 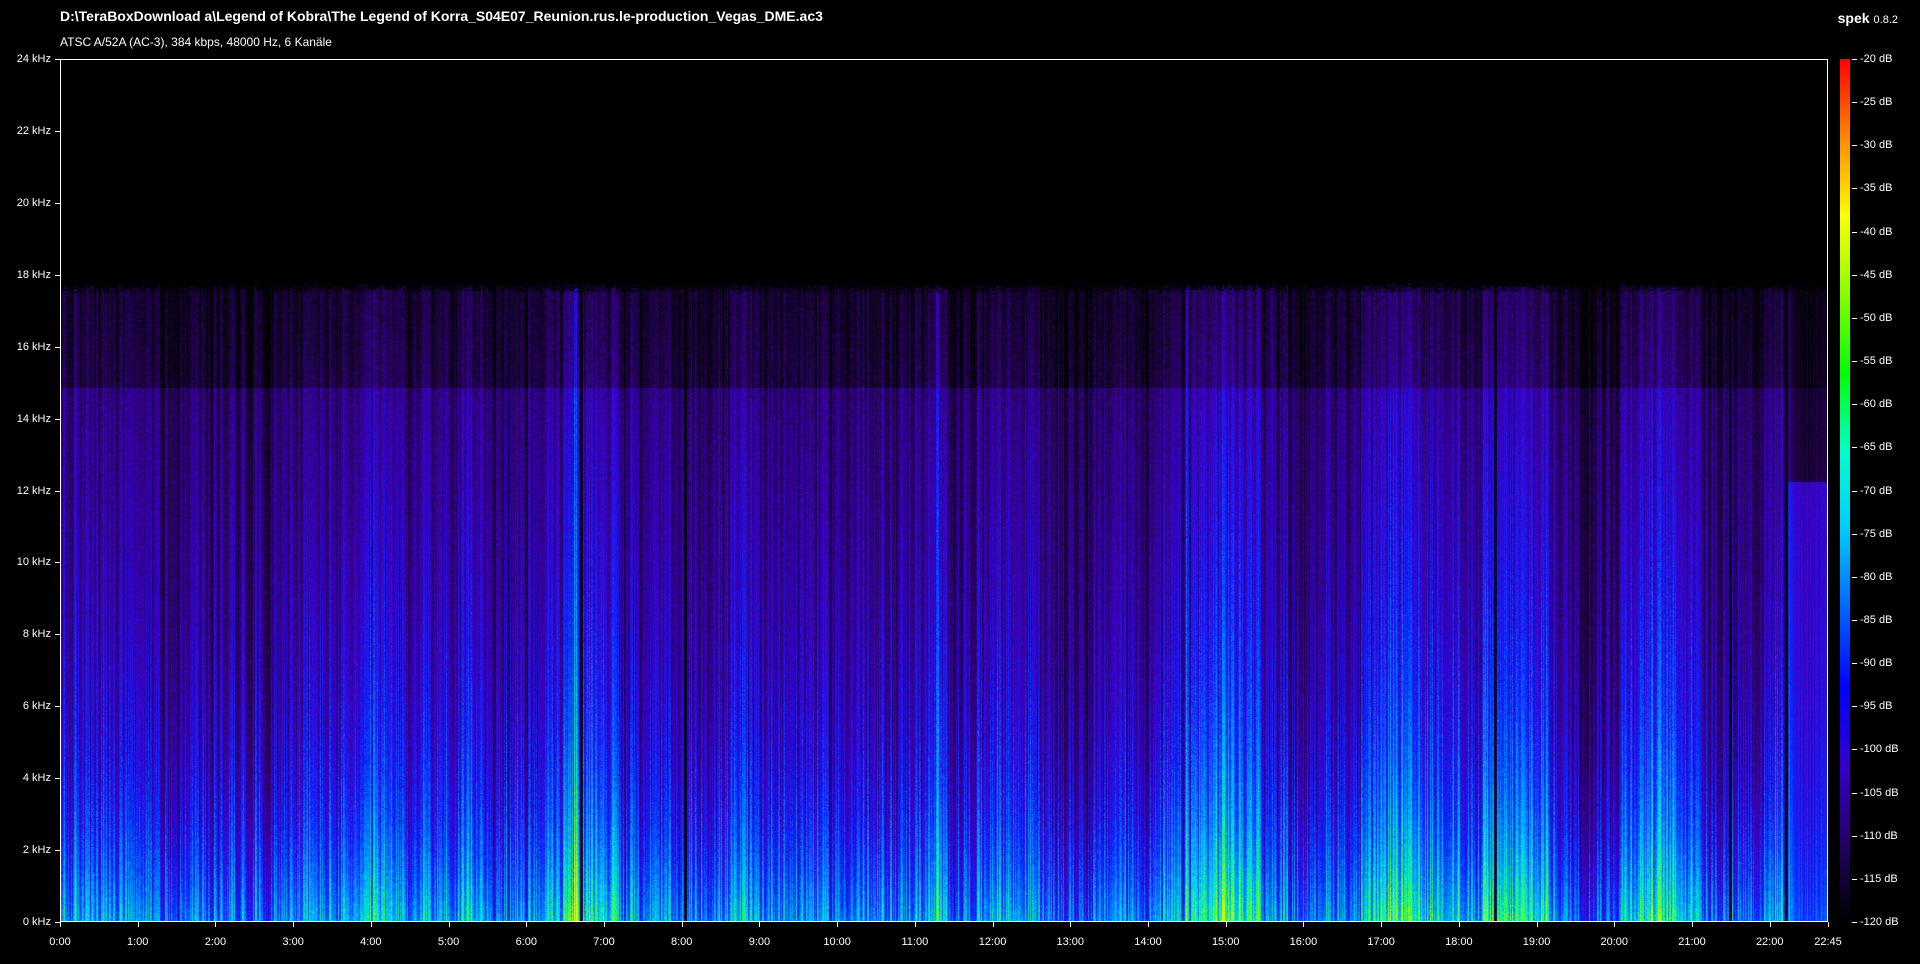 What do you see at coordinates (215, 942) in the screenshot?
I see `time-tick-label: 2:00` at bounding box center [215, 942].